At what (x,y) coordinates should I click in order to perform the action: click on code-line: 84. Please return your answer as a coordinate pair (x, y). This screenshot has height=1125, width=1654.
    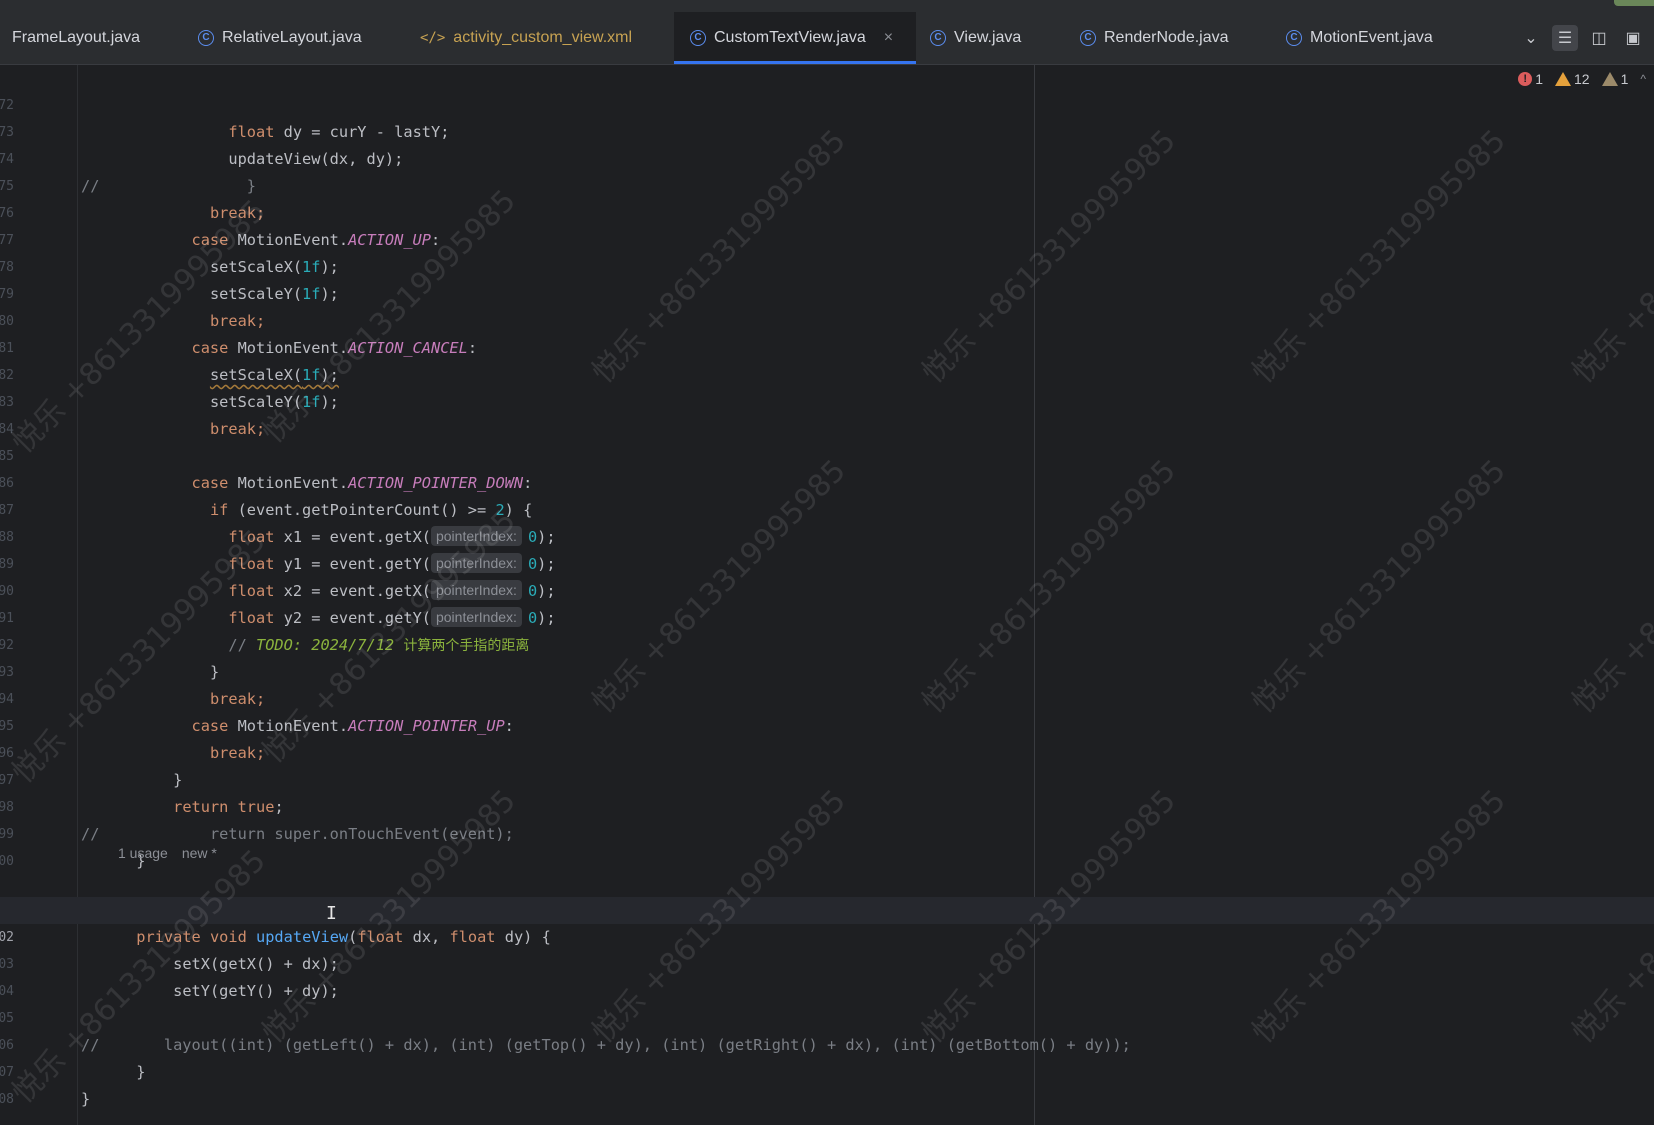
    Looking at the image, I should click on (827, 413).